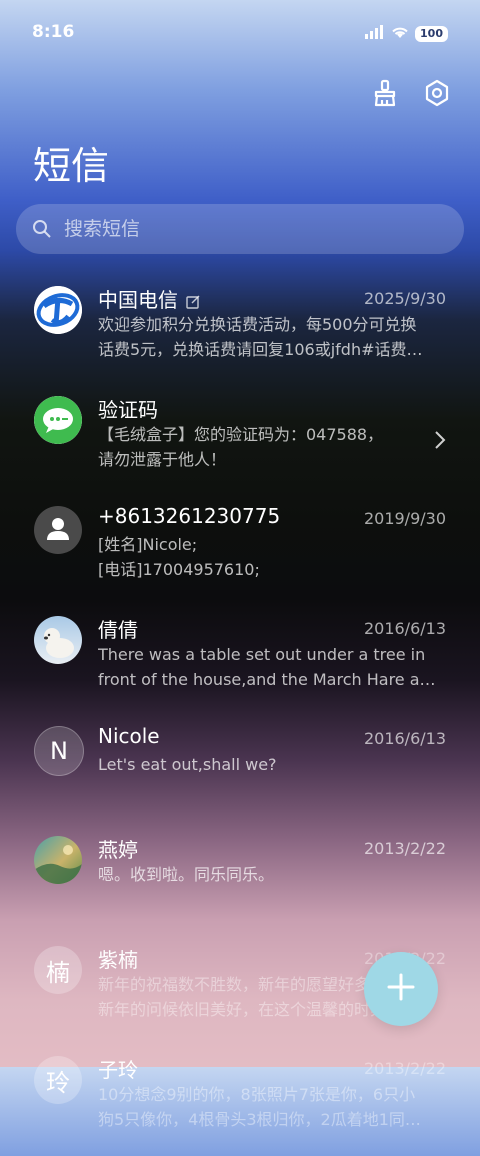 The height and width of the screenshot is (1156, 480). What do you see at coordinates (118, 850) in the screenshot?
I see `contact-name: 燕婷` at bounding box center [118, 850].